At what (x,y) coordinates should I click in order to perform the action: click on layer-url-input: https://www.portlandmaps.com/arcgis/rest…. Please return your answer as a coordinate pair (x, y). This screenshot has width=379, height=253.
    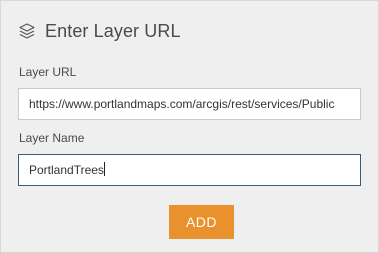
    Looking at the image, I should click on (189, 104).